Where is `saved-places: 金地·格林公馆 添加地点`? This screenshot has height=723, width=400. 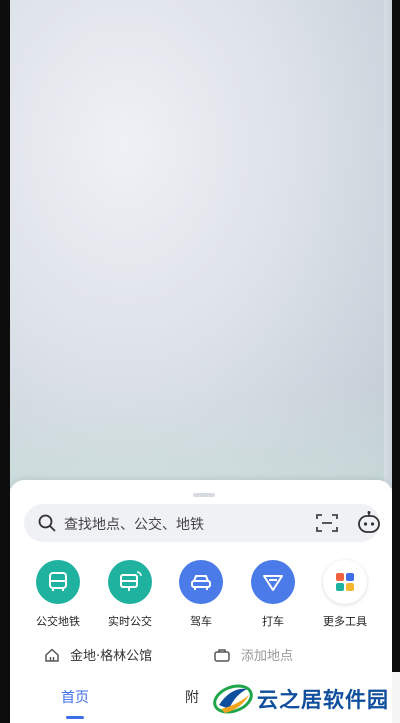
saved-places: 金地·格林公馆 添加地点 is located at coordinates (201, 656).